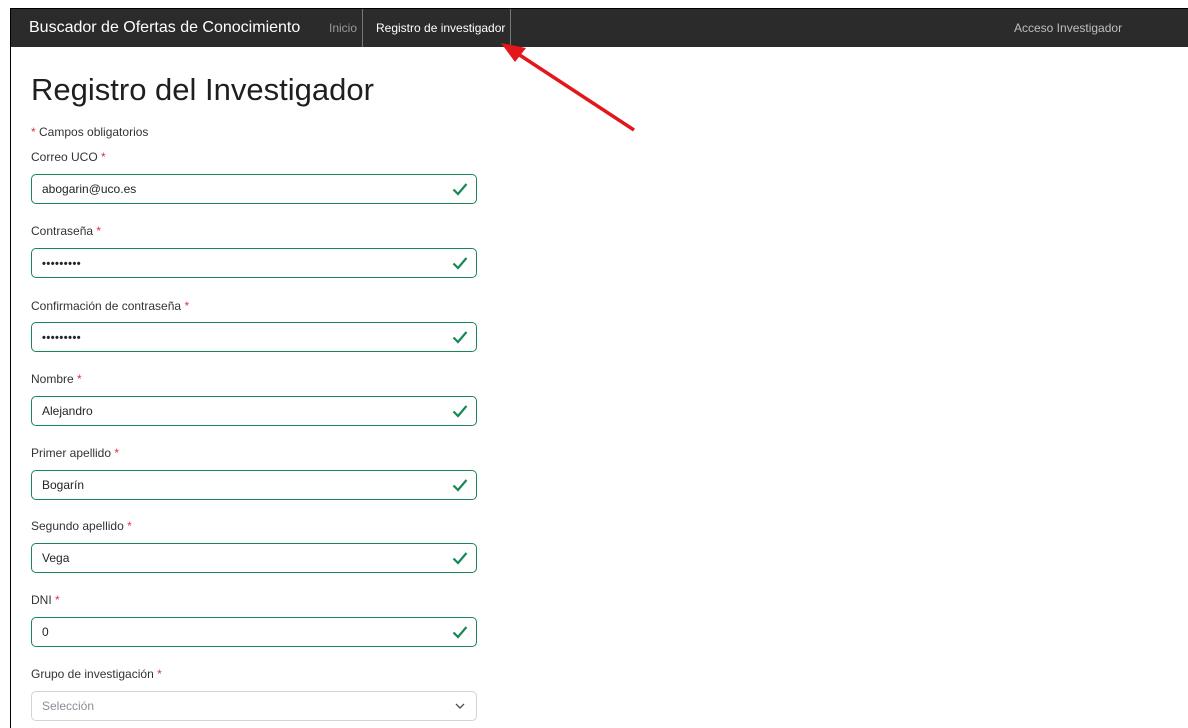 Image resolution: width=1188 pixels, height=728 pixels. Describe the element at coordinates (94, 132) in the screenshot. I see `required-note-text: Campos obligatorios` at that location.